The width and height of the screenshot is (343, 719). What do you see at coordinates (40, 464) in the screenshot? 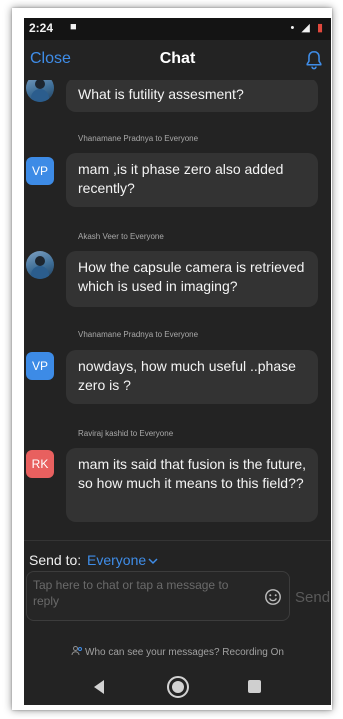
I see `avatar: RK` at bounding box center [40, 464].